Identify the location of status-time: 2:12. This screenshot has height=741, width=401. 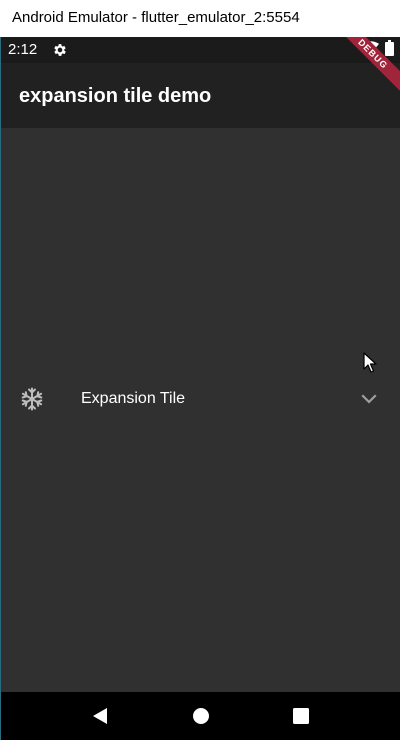
(23, 49).